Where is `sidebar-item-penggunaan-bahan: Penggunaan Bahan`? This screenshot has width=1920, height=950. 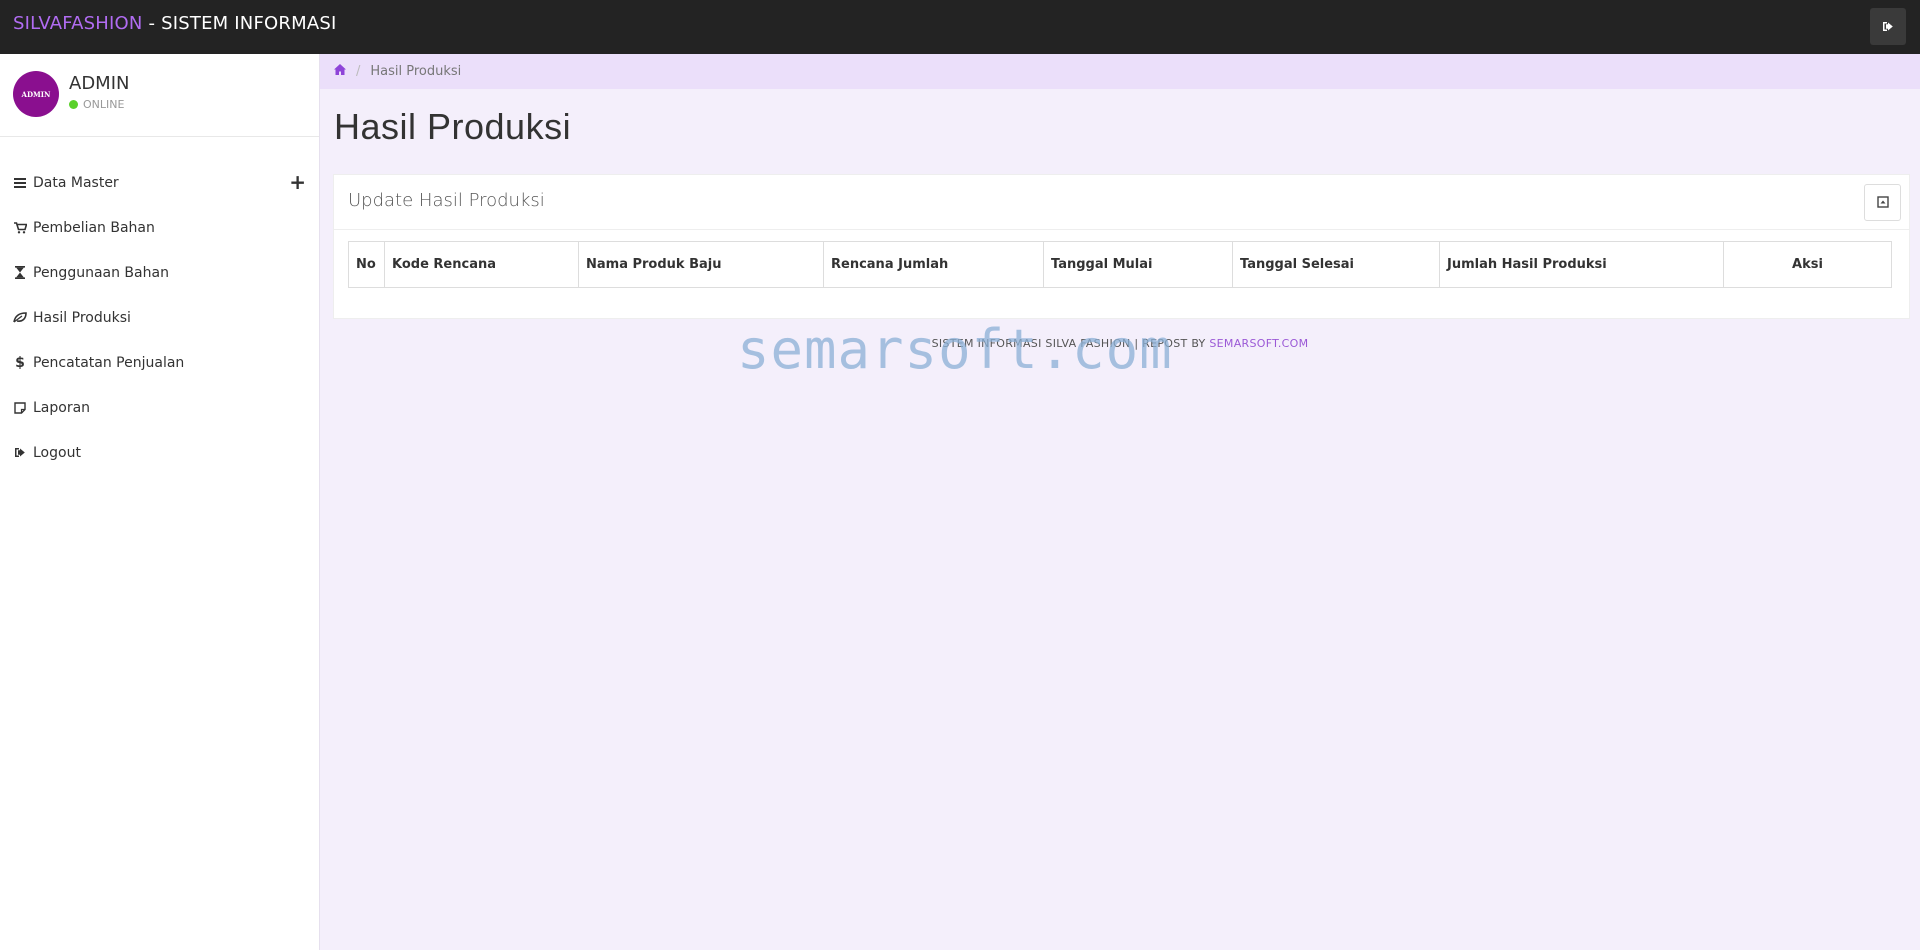
sidebar-item-penggunaan-bahan: Penggunaan Bahan is located at coordinates (159, 272).